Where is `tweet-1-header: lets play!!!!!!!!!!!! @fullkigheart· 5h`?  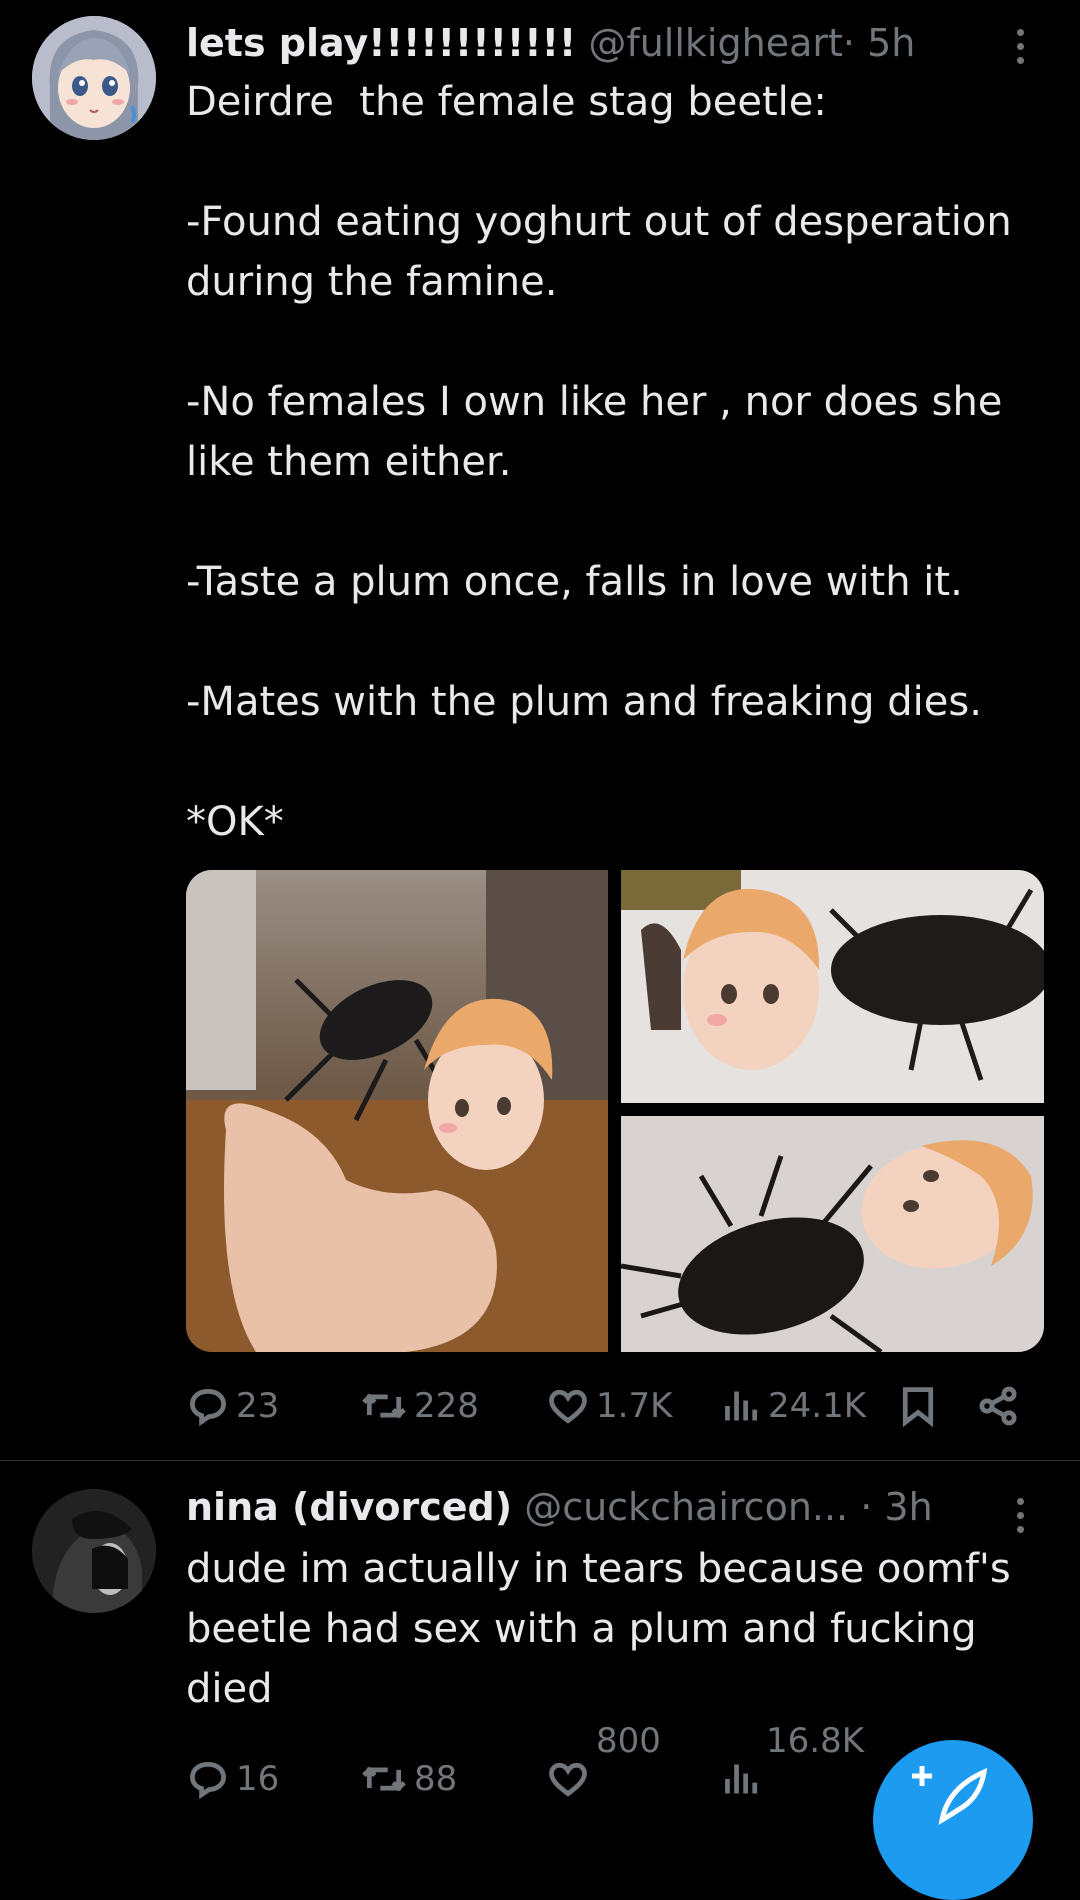 tweet-1-header: lets play!!!!!!!!!!!! @fullkigheart· 5h is located at coordinates (550, 43).